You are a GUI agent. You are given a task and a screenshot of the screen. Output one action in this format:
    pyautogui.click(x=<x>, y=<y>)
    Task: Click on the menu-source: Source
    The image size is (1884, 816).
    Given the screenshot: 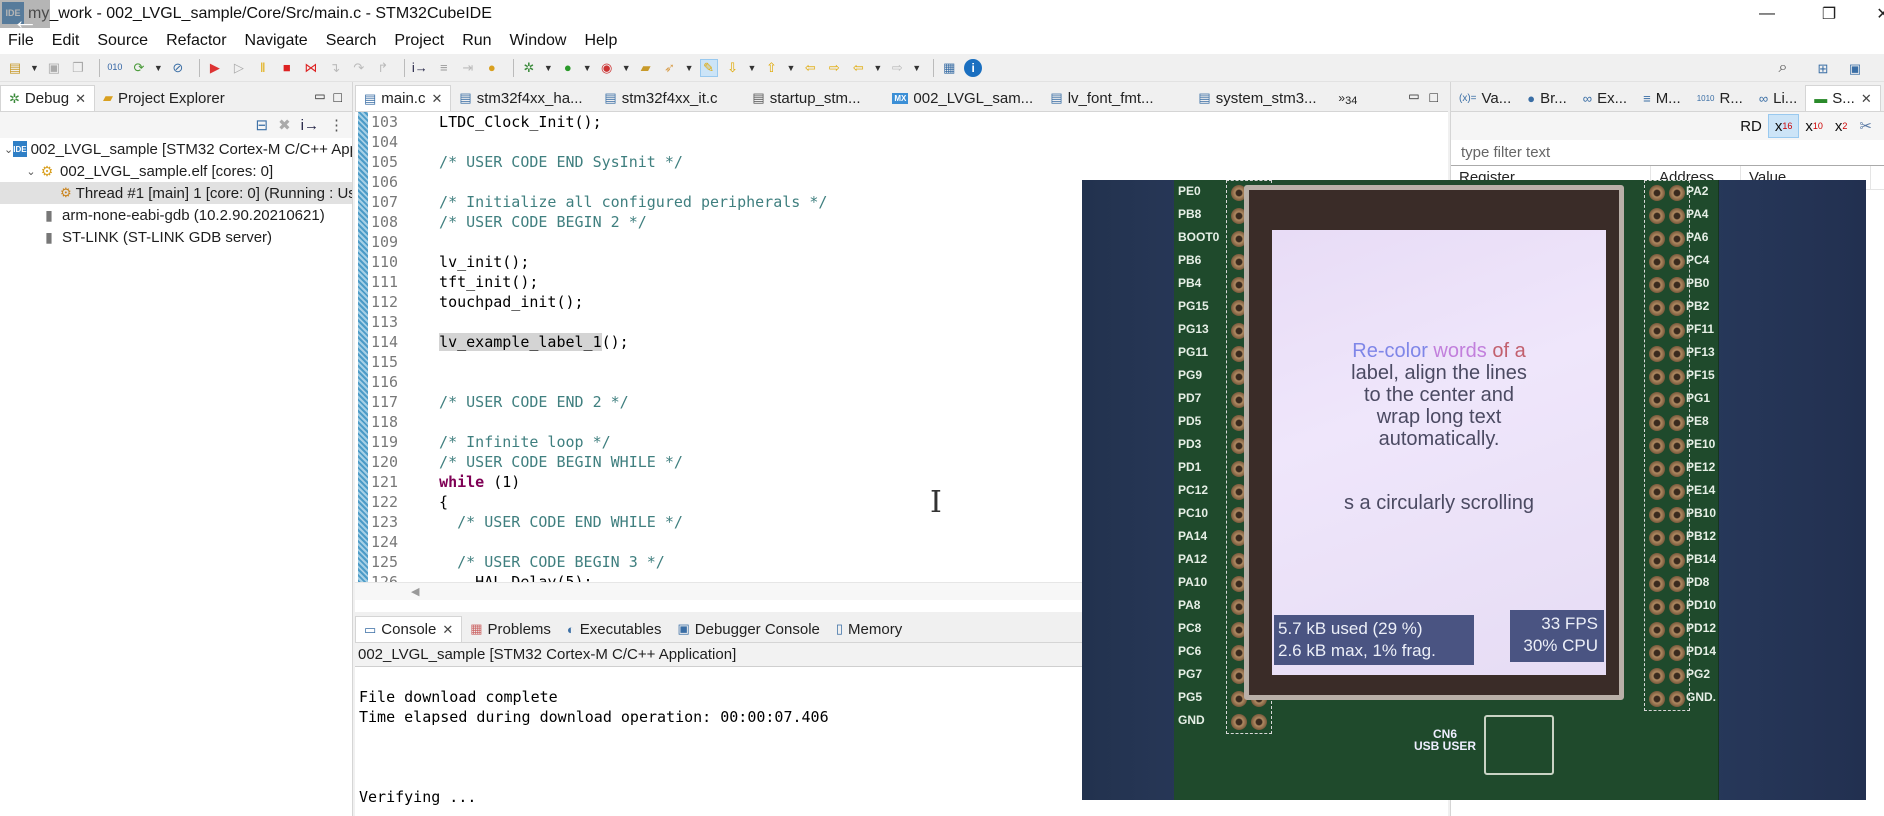 What is the action you would take?
    pyautogui.click(x=122, y=41)
    